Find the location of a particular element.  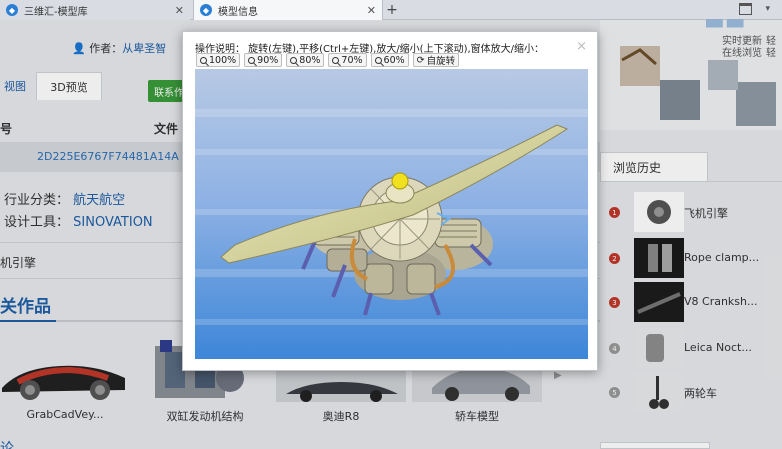

rank-badge: 1 is located at coordinates (614, 212).